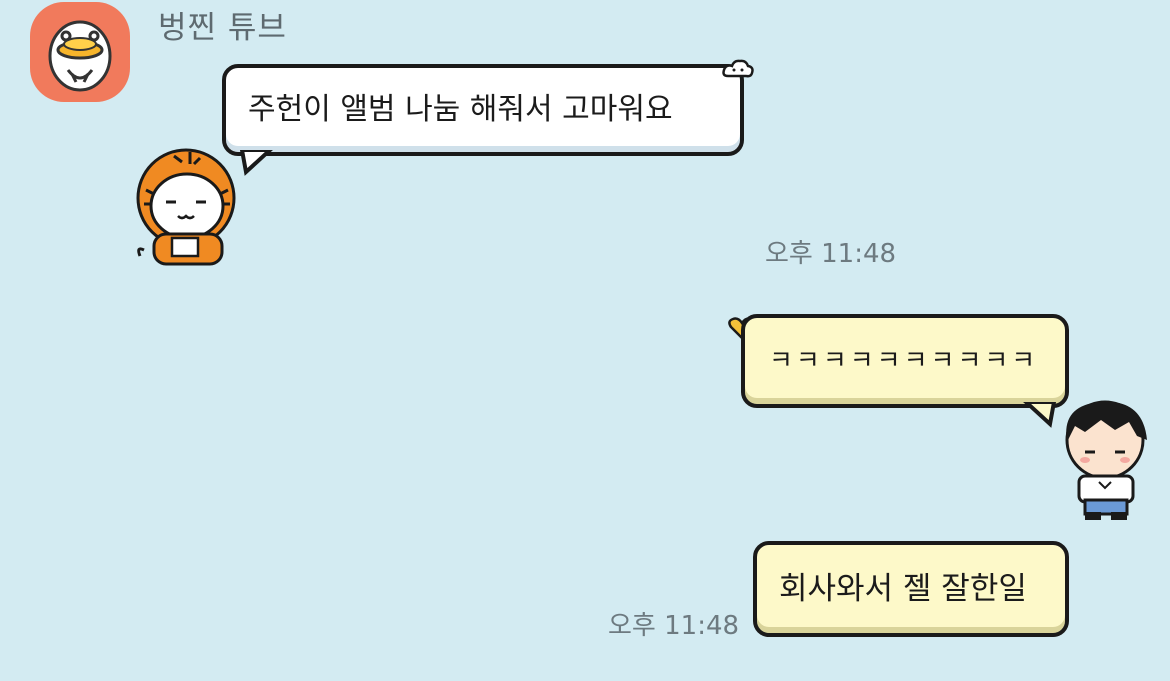  Describe the element at coordinates (256, 163) in the screenshot. I see `bubble-tail-incoming` at that location.